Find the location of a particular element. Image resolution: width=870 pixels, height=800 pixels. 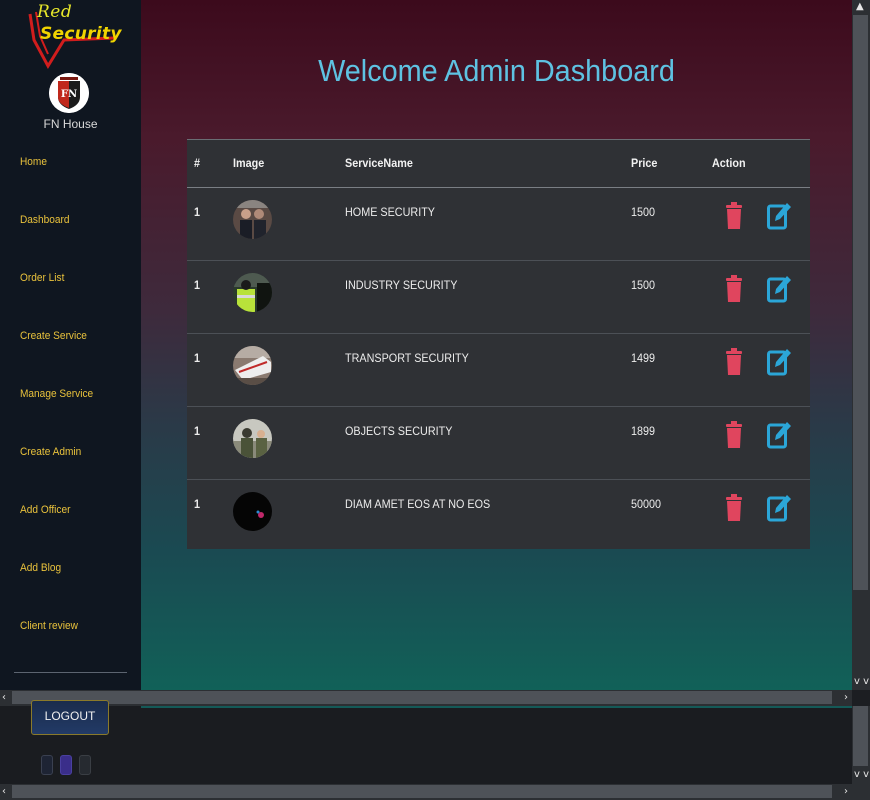

scroll-down-icon: v v is located at coordinates (861, 681).